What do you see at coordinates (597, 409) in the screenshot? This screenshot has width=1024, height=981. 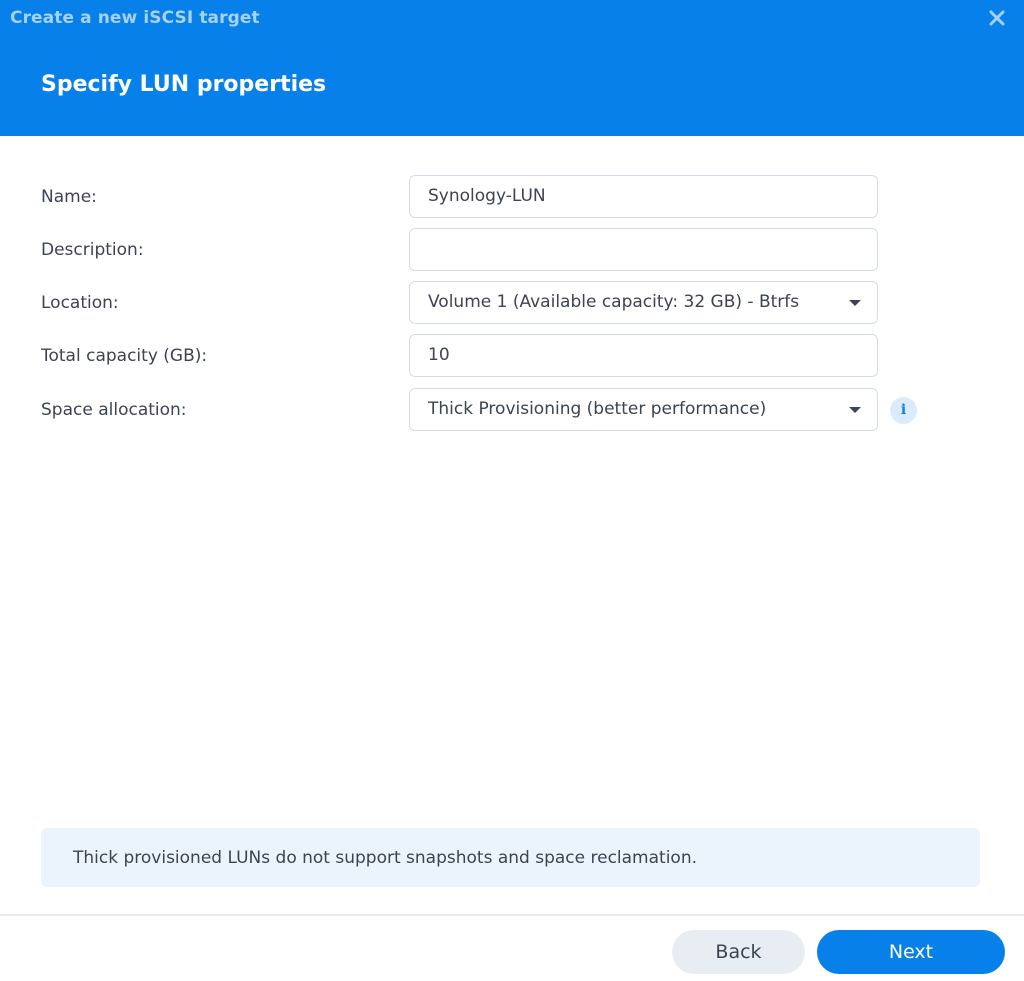 I see `space-allocation-select-value: Thick Provisioning (better performance)` at bounding box center [597, 409].